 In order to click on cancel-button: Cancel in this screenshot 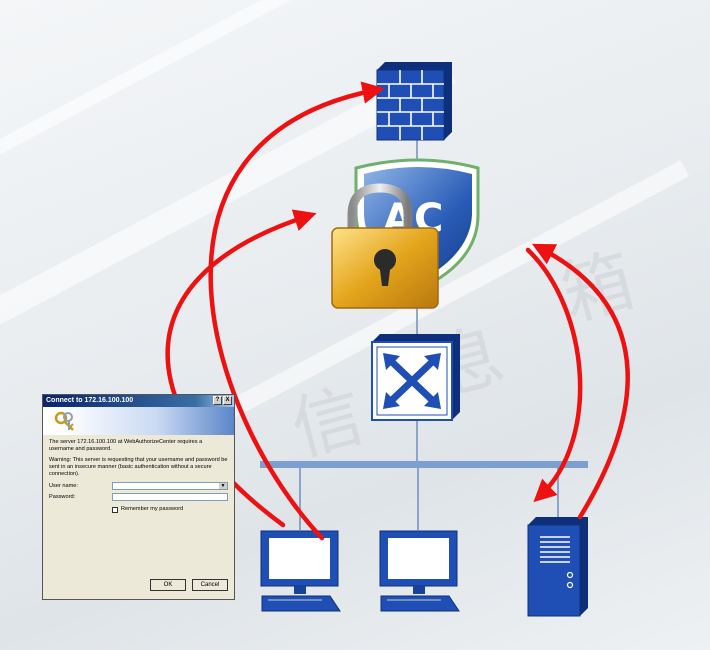, I will do `click(210, 585)`.